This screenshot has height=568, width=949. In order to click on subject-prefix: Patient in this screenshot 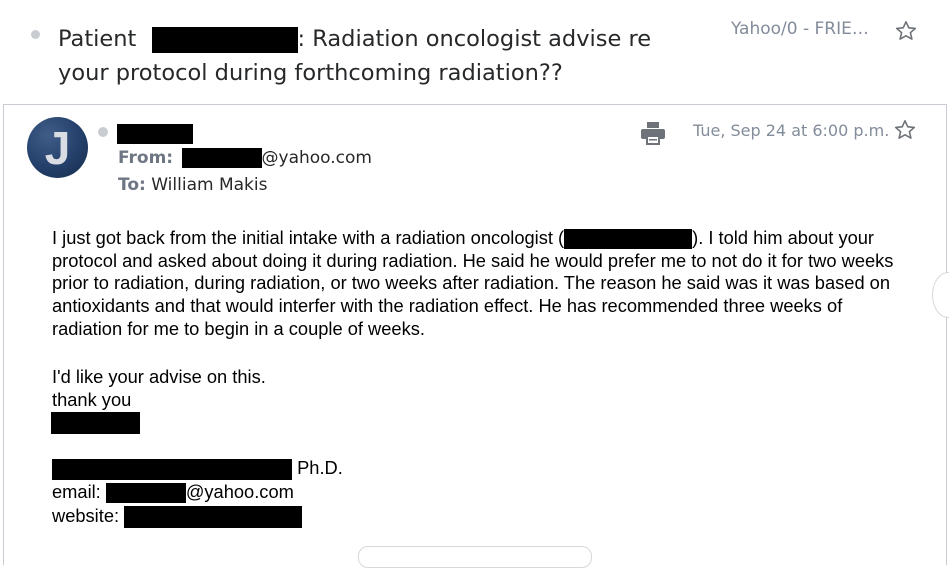, I will do `click(97, 39)`.